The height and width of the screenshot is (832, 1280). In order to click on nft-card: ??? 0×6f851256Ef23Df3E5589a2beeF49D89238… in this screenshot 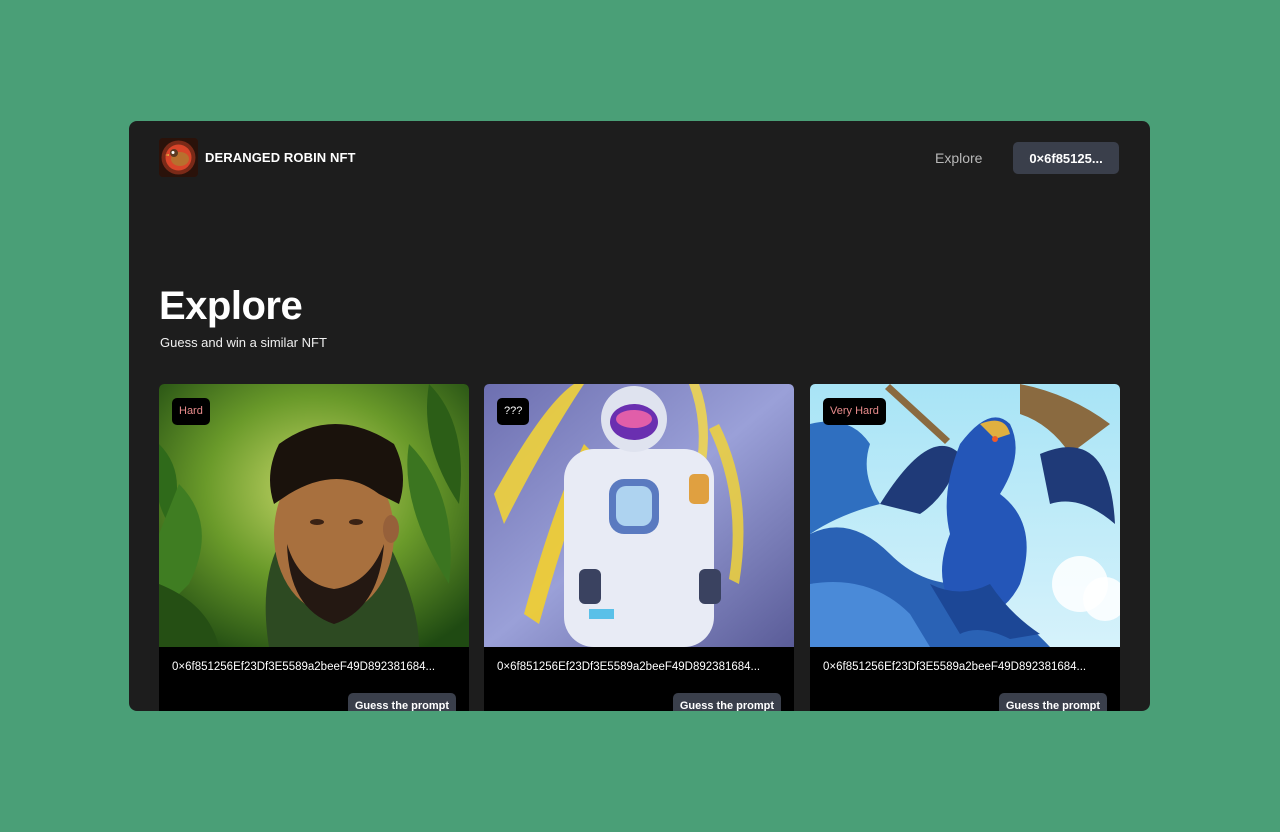, I will do `click(639, 547)`.